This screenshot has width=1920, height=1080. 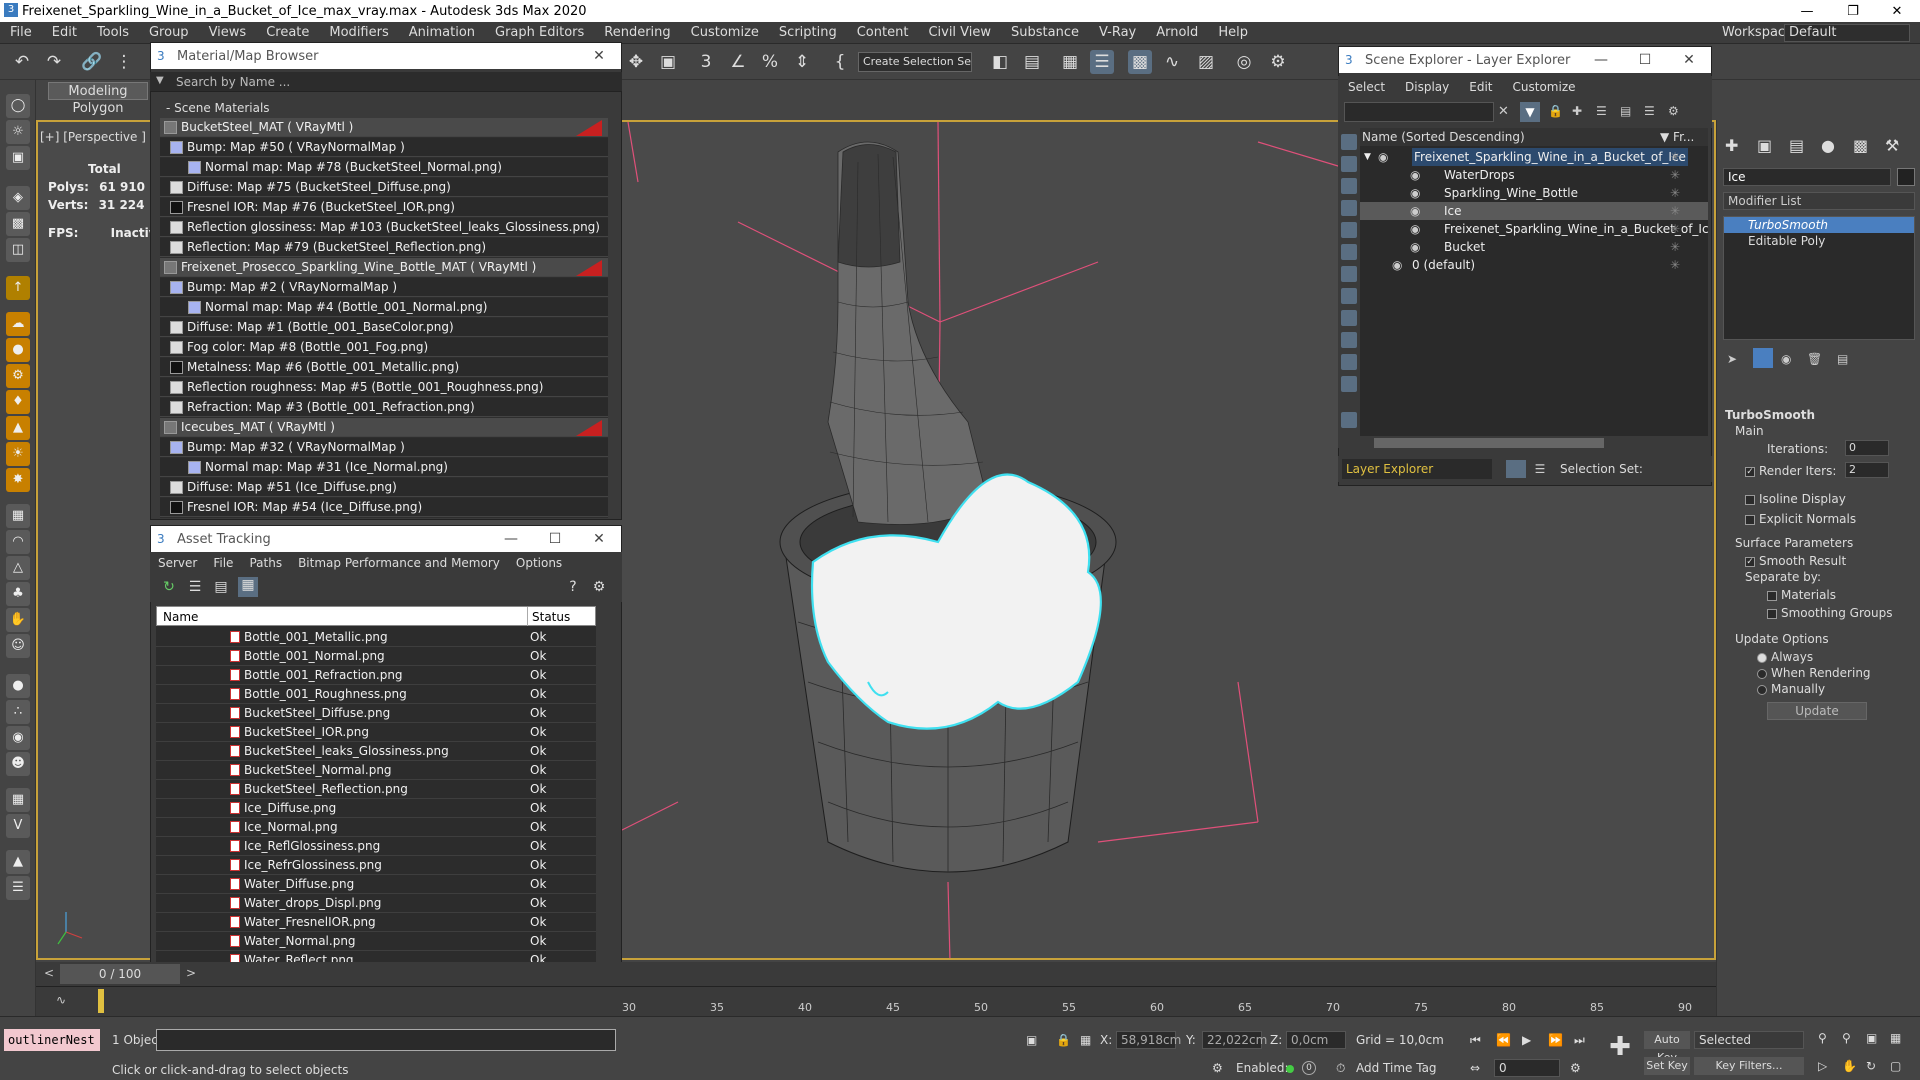 What do you see at coordinates (1527, 1068) in the screenshot?
I see `current-frame-field: 0` at bounding box center [1527, 1068].